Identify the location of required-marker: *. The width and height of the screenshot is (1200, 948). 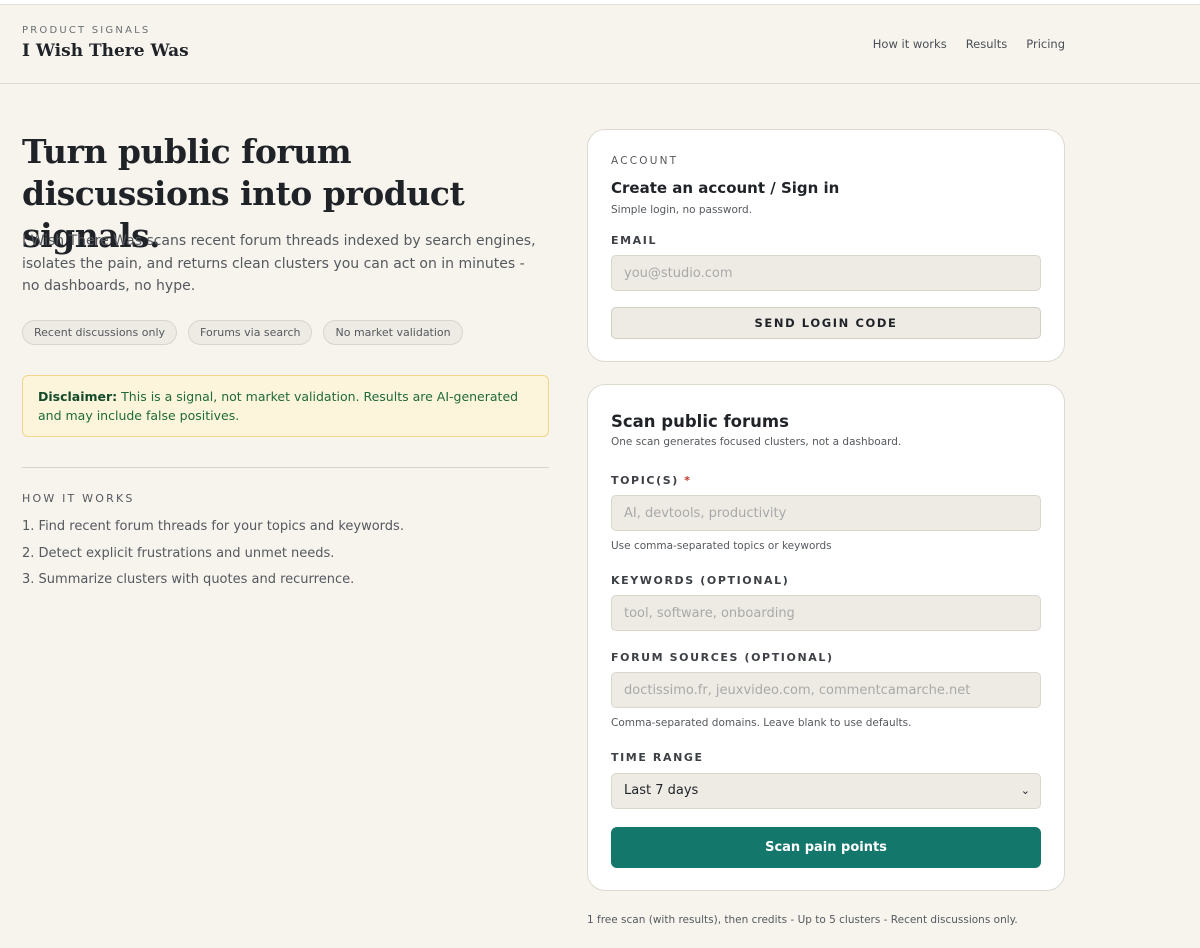
(688, 480).